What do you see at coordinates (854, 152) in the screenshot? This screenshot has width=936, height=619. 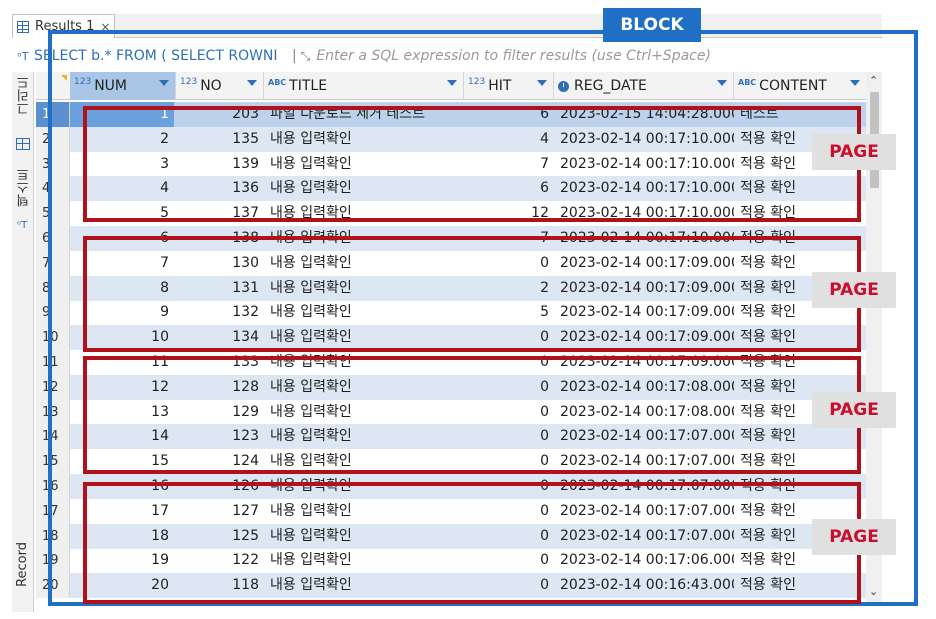 I see `page-label-1: PAGE` at bounding box center [854, 152].